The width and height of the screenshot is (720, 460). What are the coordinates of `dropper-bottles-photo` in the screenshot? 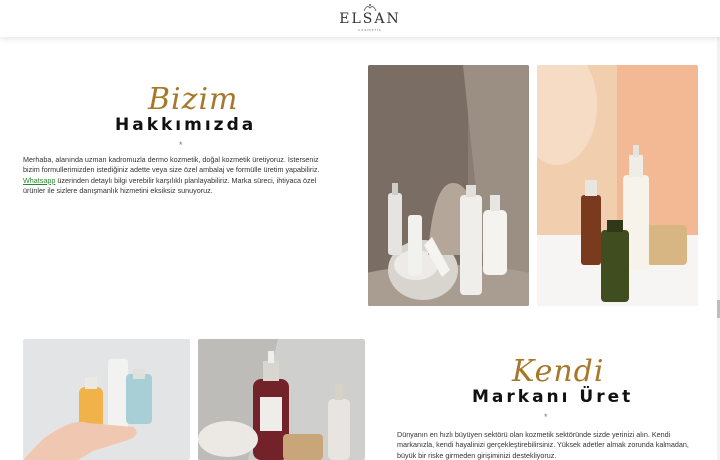 It's located at (281, 399).